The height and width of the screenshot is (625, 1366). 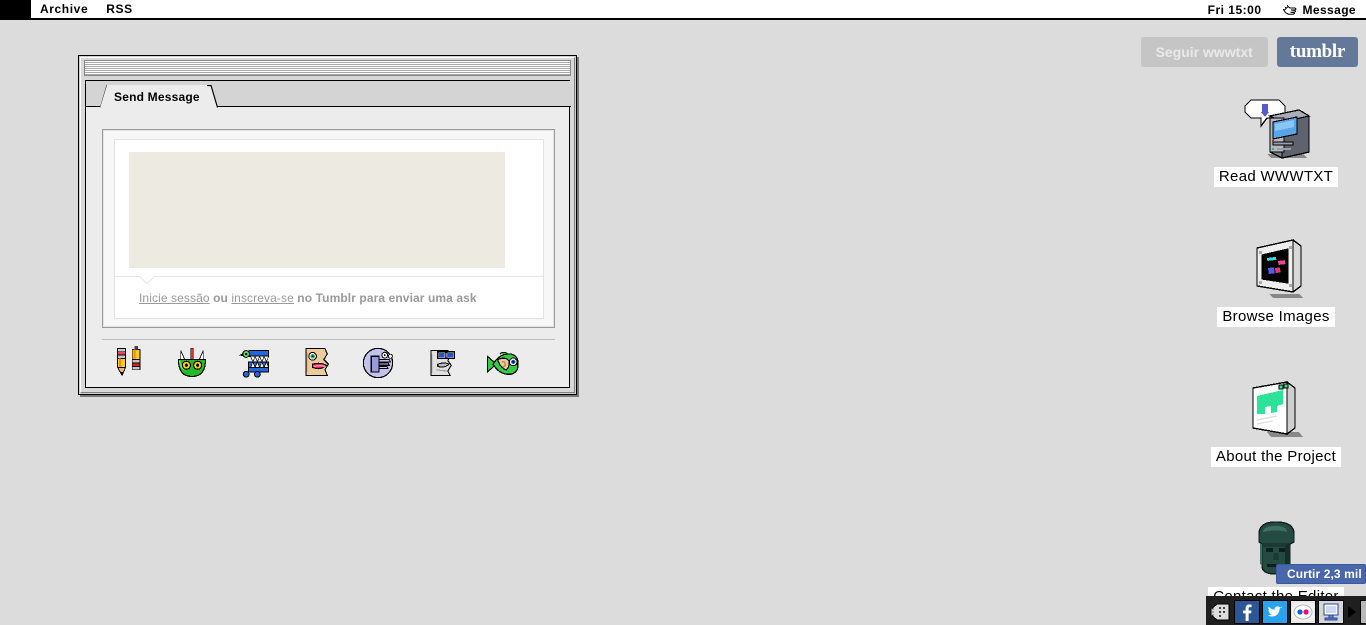 What do you see at coordinates (1363, 611) in the screenshot?
I see `dock-window-icon` at bounding box center [1363, 611].